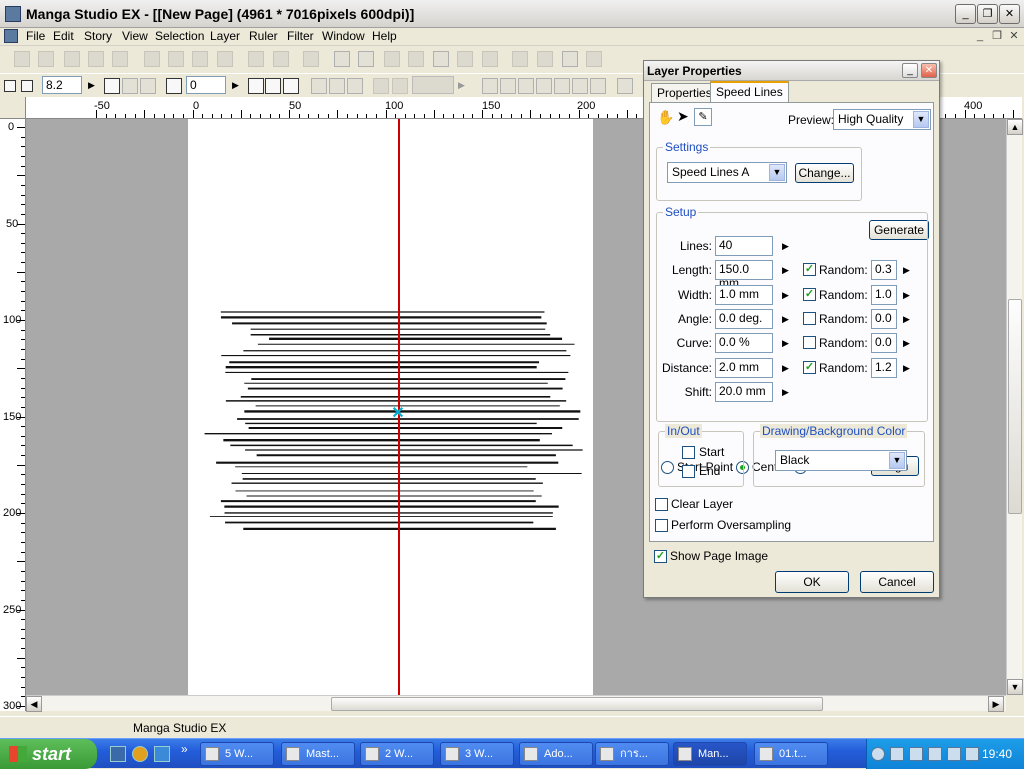 The height and width of the screenshot is (769, 1024). What do you see at coordinates (884, 295) in the screenshot?
I see `random-value-input: 1.0` at bounding box center [884, 295].